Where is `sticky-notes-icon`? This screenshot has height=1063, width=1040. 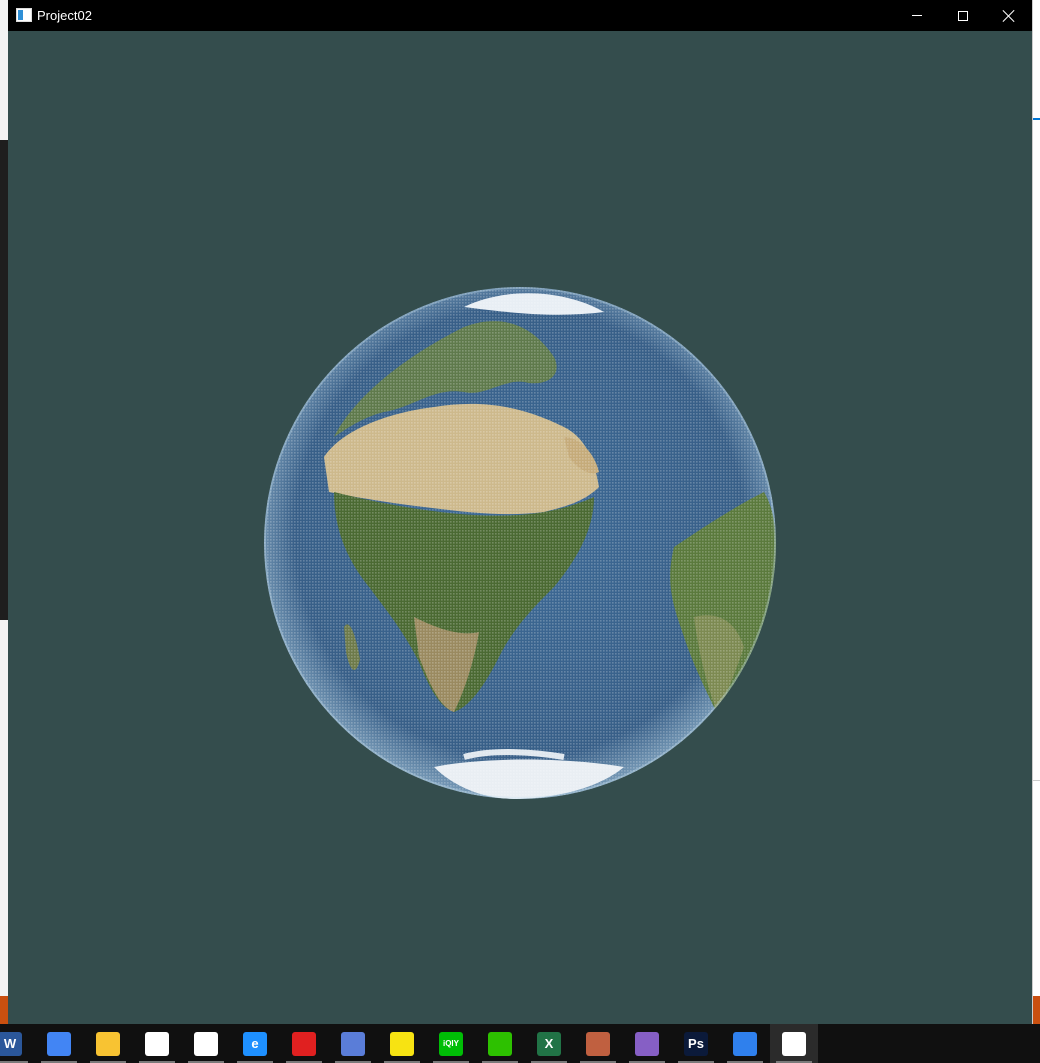 sticky-notes-icon is located at coordinates (402, 1043).